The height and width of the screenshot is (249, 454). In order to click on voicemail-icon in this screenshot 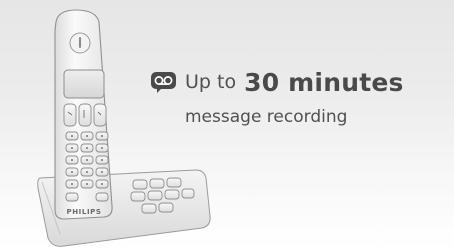, I will do `click(163, 82)`.